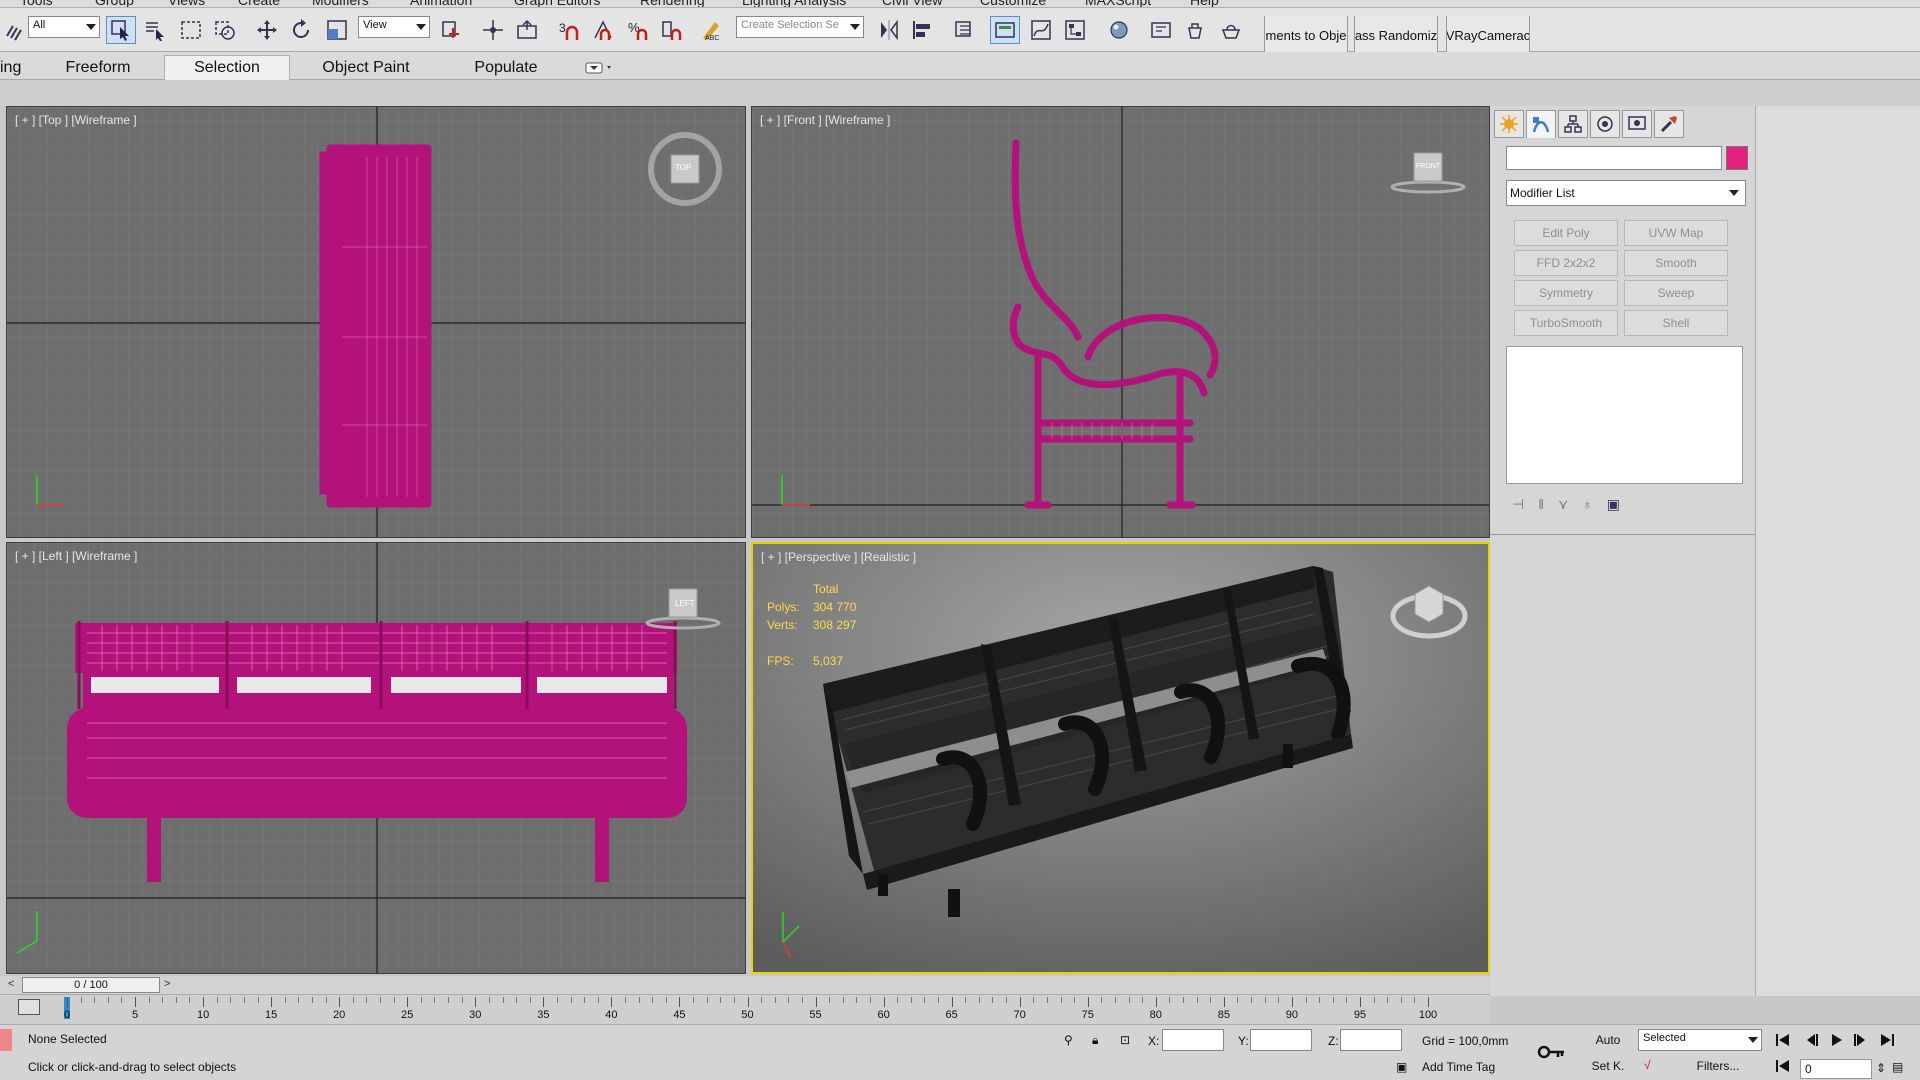 The width and height of the screenshot is (1920, 1080). What do you see at coordinates (29, 1007) in the screenshot?
I see `mini-curve-editor-icon` at bounding box center [29, 1007].